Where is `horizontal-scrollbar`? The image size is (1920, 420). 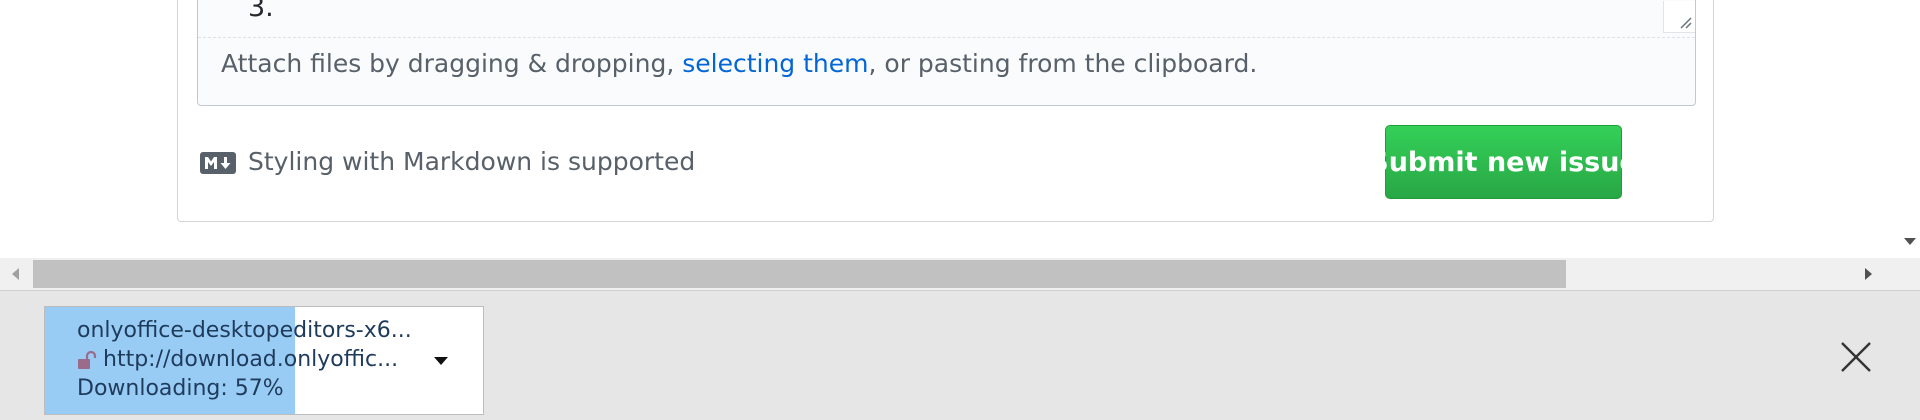 horizontal-scrollbar is located at coordinates (960, 274).